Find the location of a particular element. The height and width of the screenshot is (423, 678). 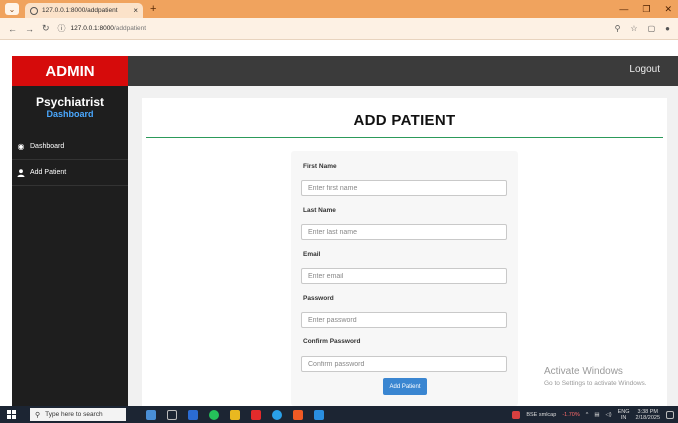

stock-change: -1.70% is located at coordinates (571, 414).